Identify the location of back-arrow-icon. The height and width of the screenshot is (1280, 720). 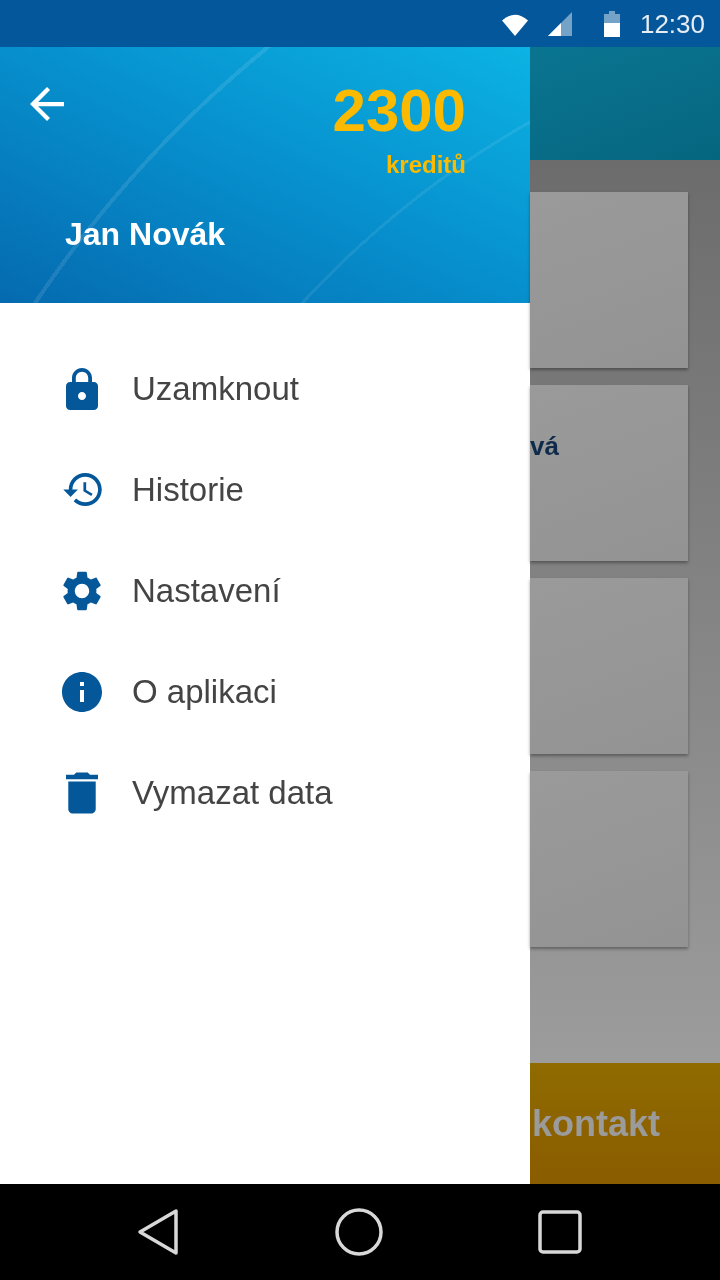
(47, 104).